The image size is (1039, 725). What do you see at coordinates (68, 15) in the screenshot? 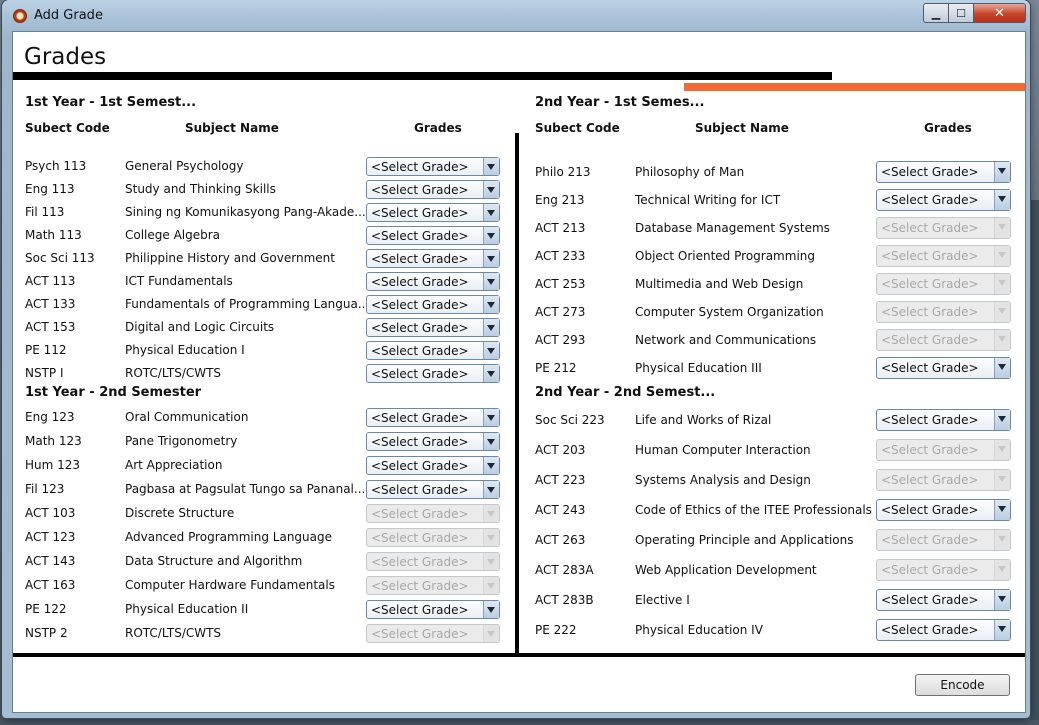
I see `window-title: Add Grade` at bounding box center [68, 15].